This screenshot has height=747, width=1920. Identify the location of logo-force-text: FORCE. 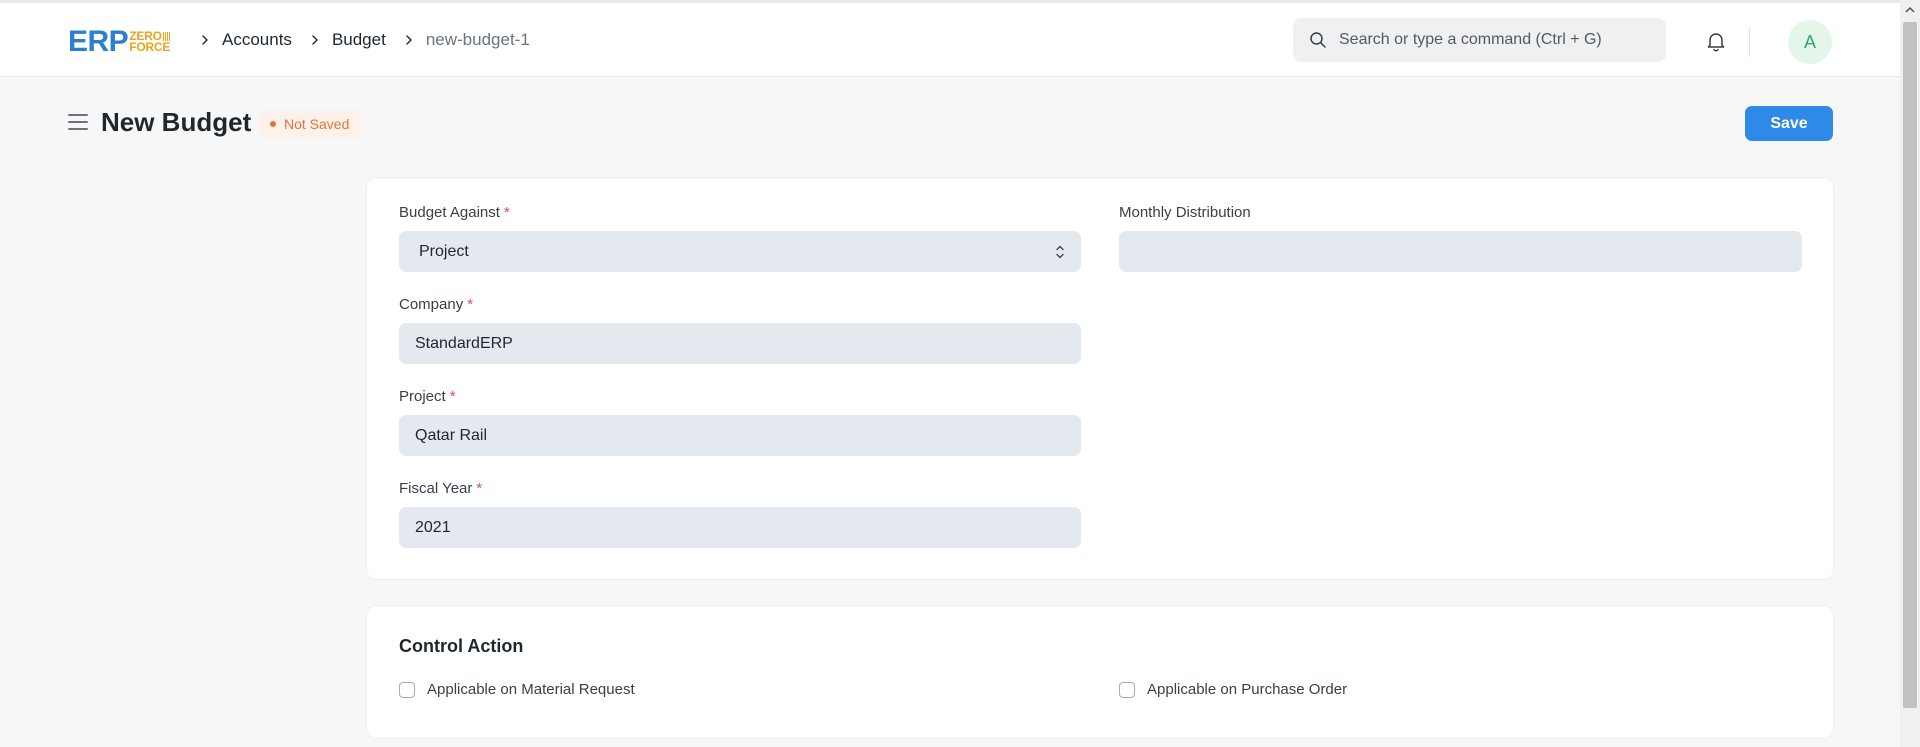
(150, 47).